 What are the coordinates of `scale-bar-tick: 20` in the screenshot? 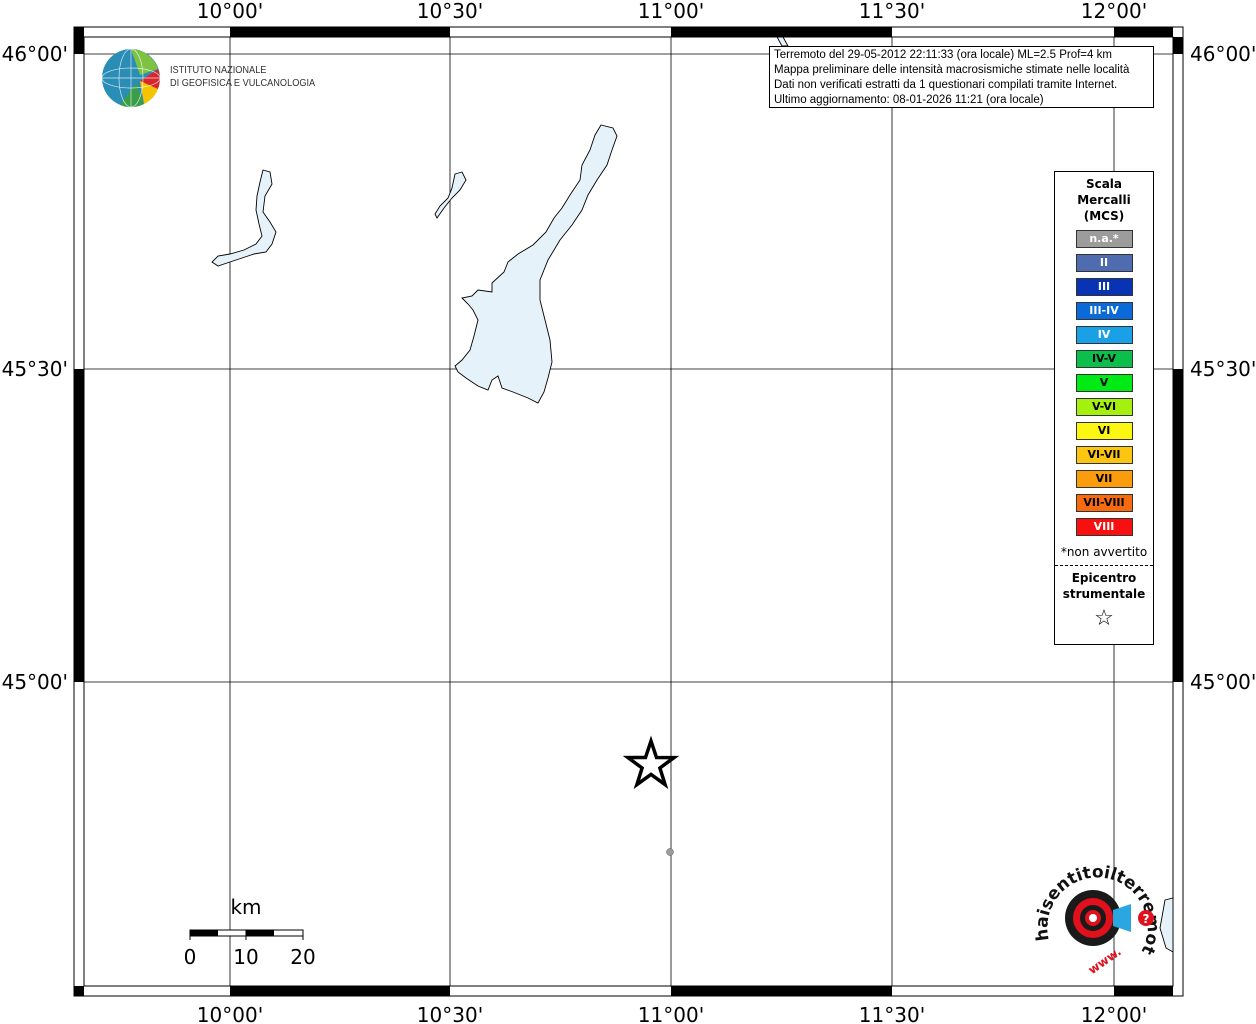 It's located at (302, 957).